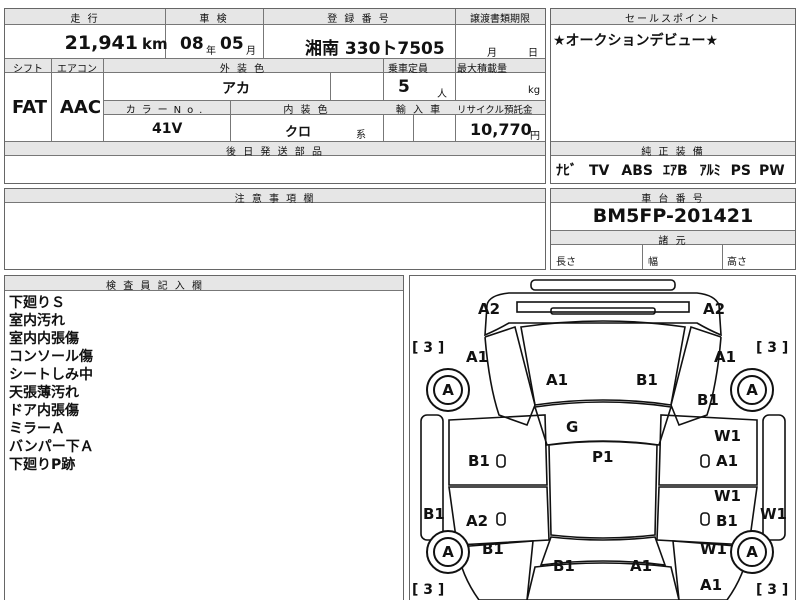 The width and height of the screenshot is (800, 600). I want to click on rear-right-tire: A, so click(752, 552).